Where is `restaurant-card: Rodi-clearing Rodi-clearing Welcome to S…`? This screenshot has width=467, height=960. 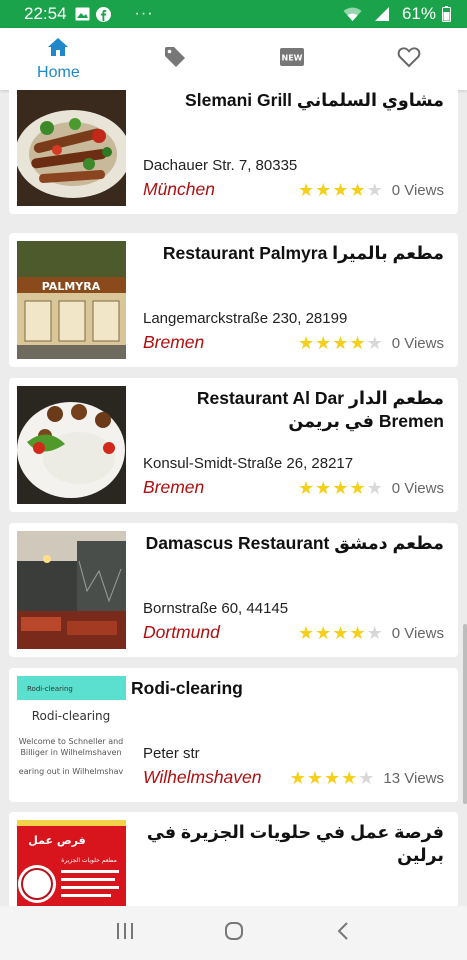 restaurant-card: Rodi-clearing Rodi-clearing Welcome to S… is located at coordinates (233, 735).